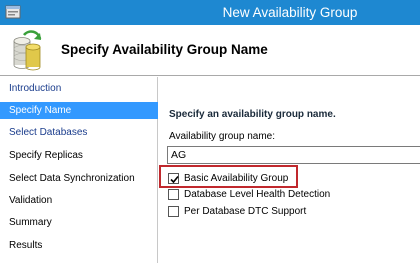 The height and width of the screenshot is (263, 420). What do you see at coordinates (31, 200) in the screenshot?
I see `sidebar-item-validation: Validation` at bounding box center [31, 200].